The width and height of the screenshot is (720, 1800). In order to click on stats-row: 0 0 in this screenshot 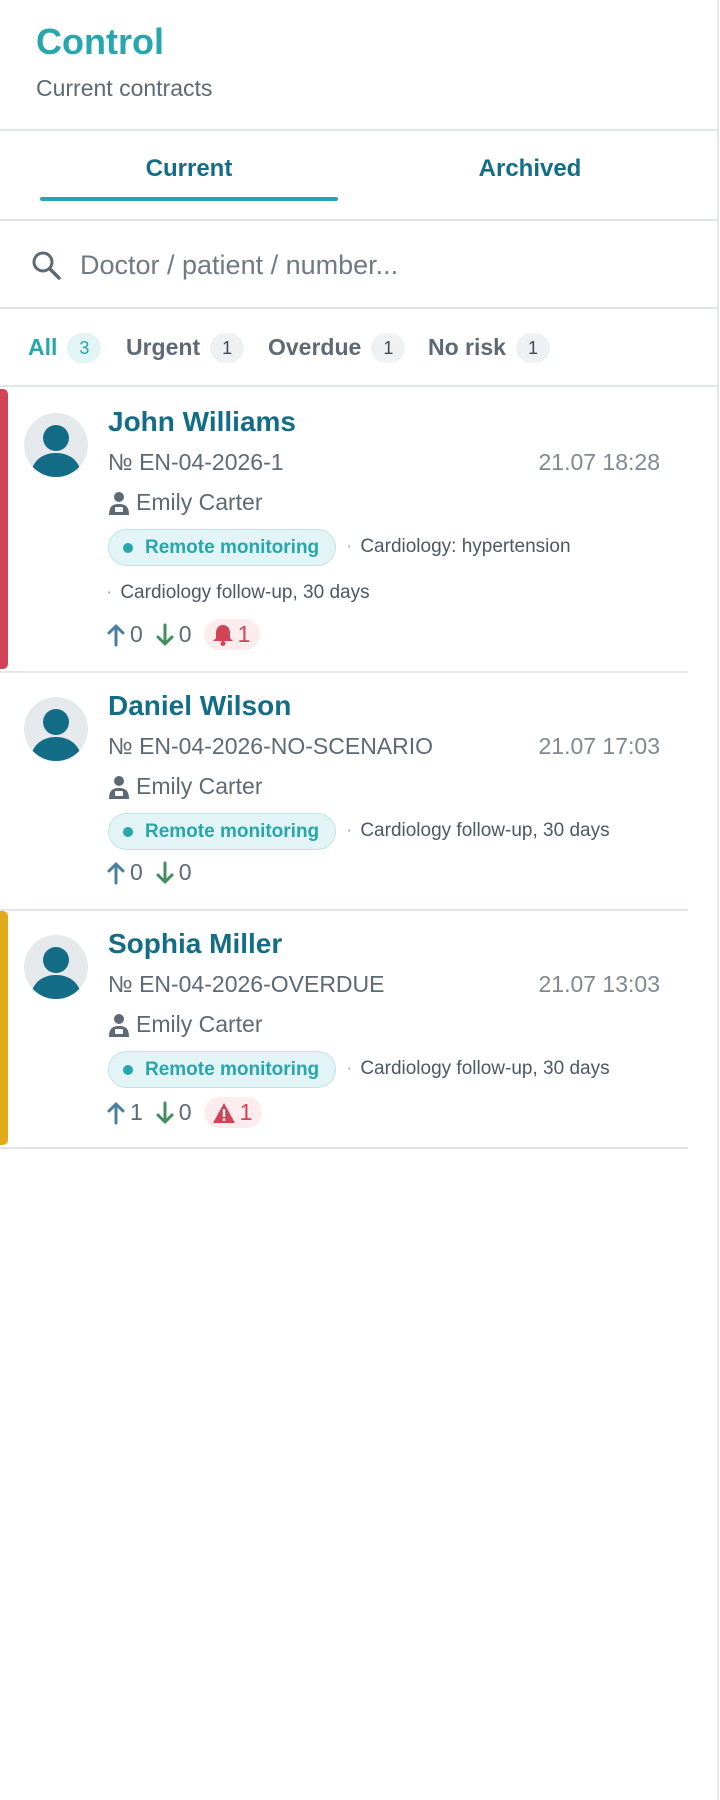, I will do `click(155, 872)`.